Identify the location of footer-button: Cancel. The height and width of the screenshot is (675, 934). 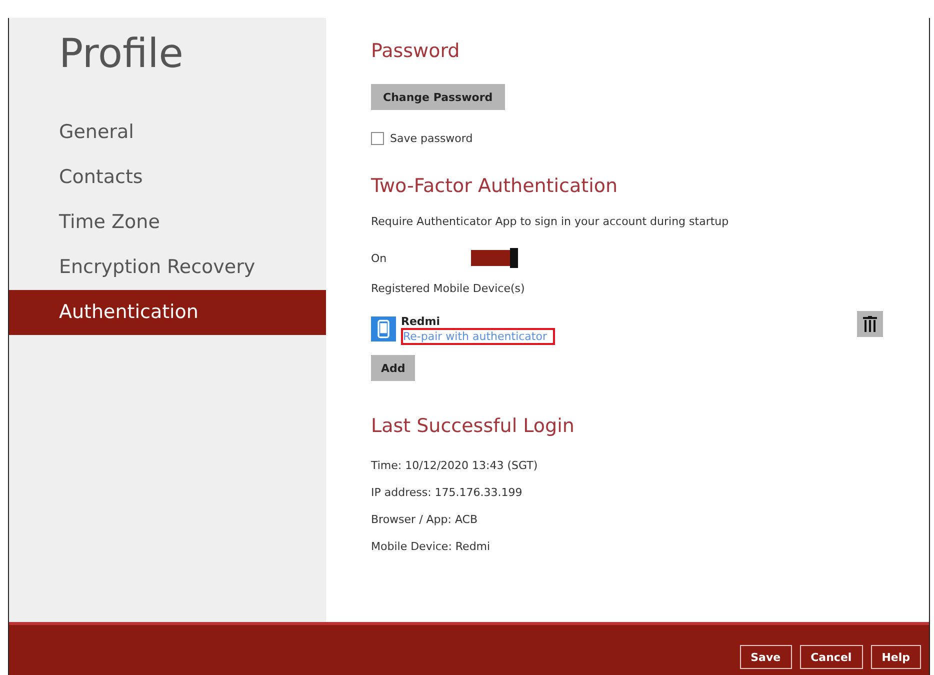
(831, 657).